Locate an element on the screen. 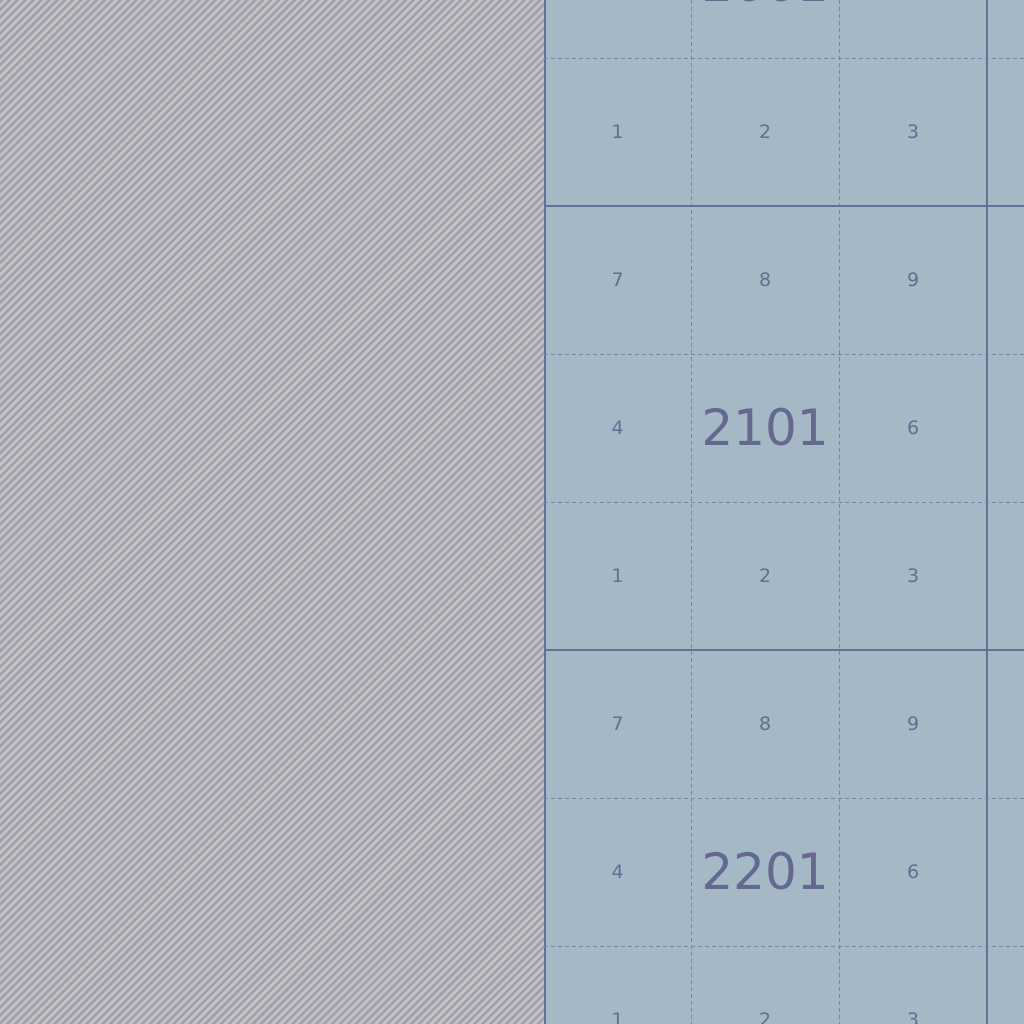 The image size is (1024, 1024). block-id-label: 2101 is located at coordinates (765, 428).